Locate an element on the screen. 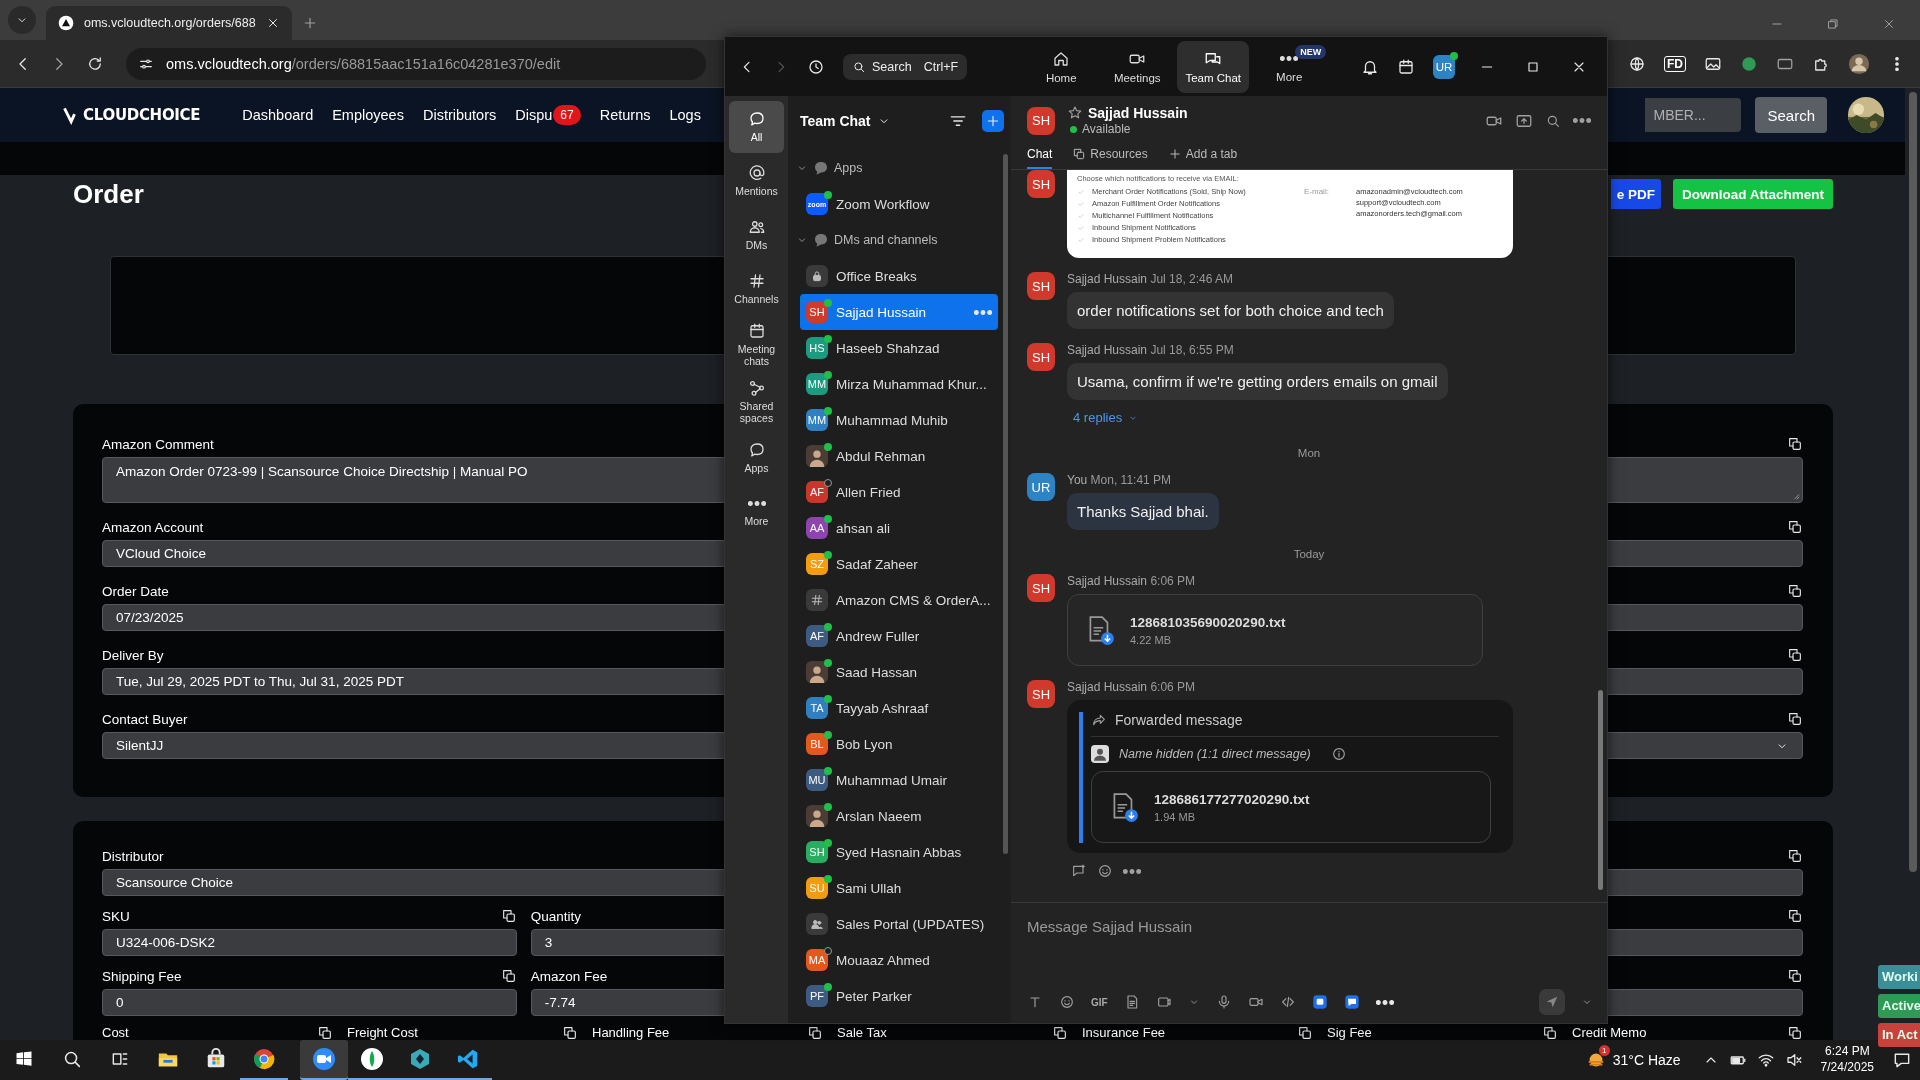  message-bubble: Usama, confirm if we're getting orders emails on gmail is located at coordinates (1257, 381).